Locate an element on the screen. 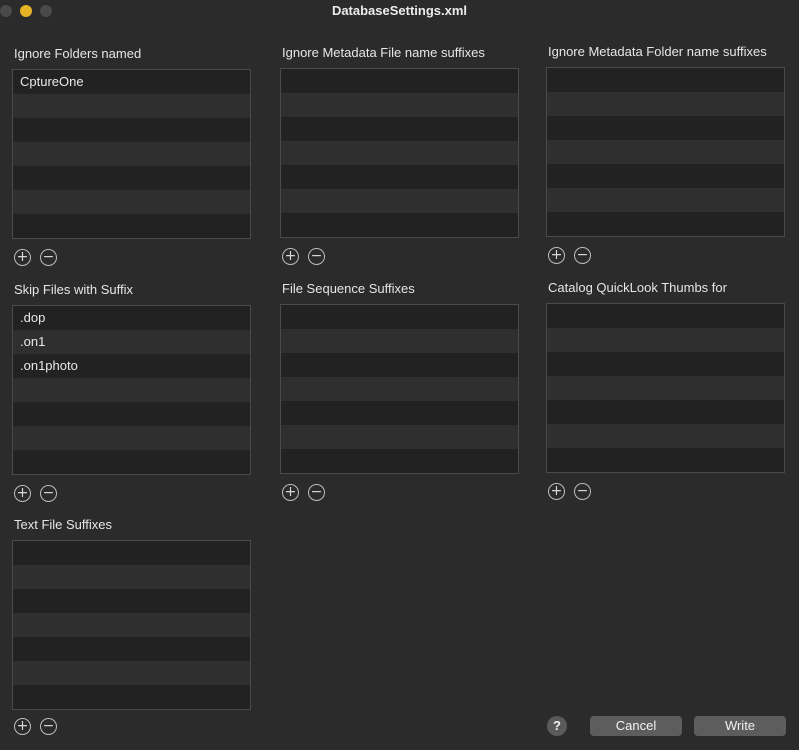  cancel-button: Cancel is located at coordinates (636, 726).